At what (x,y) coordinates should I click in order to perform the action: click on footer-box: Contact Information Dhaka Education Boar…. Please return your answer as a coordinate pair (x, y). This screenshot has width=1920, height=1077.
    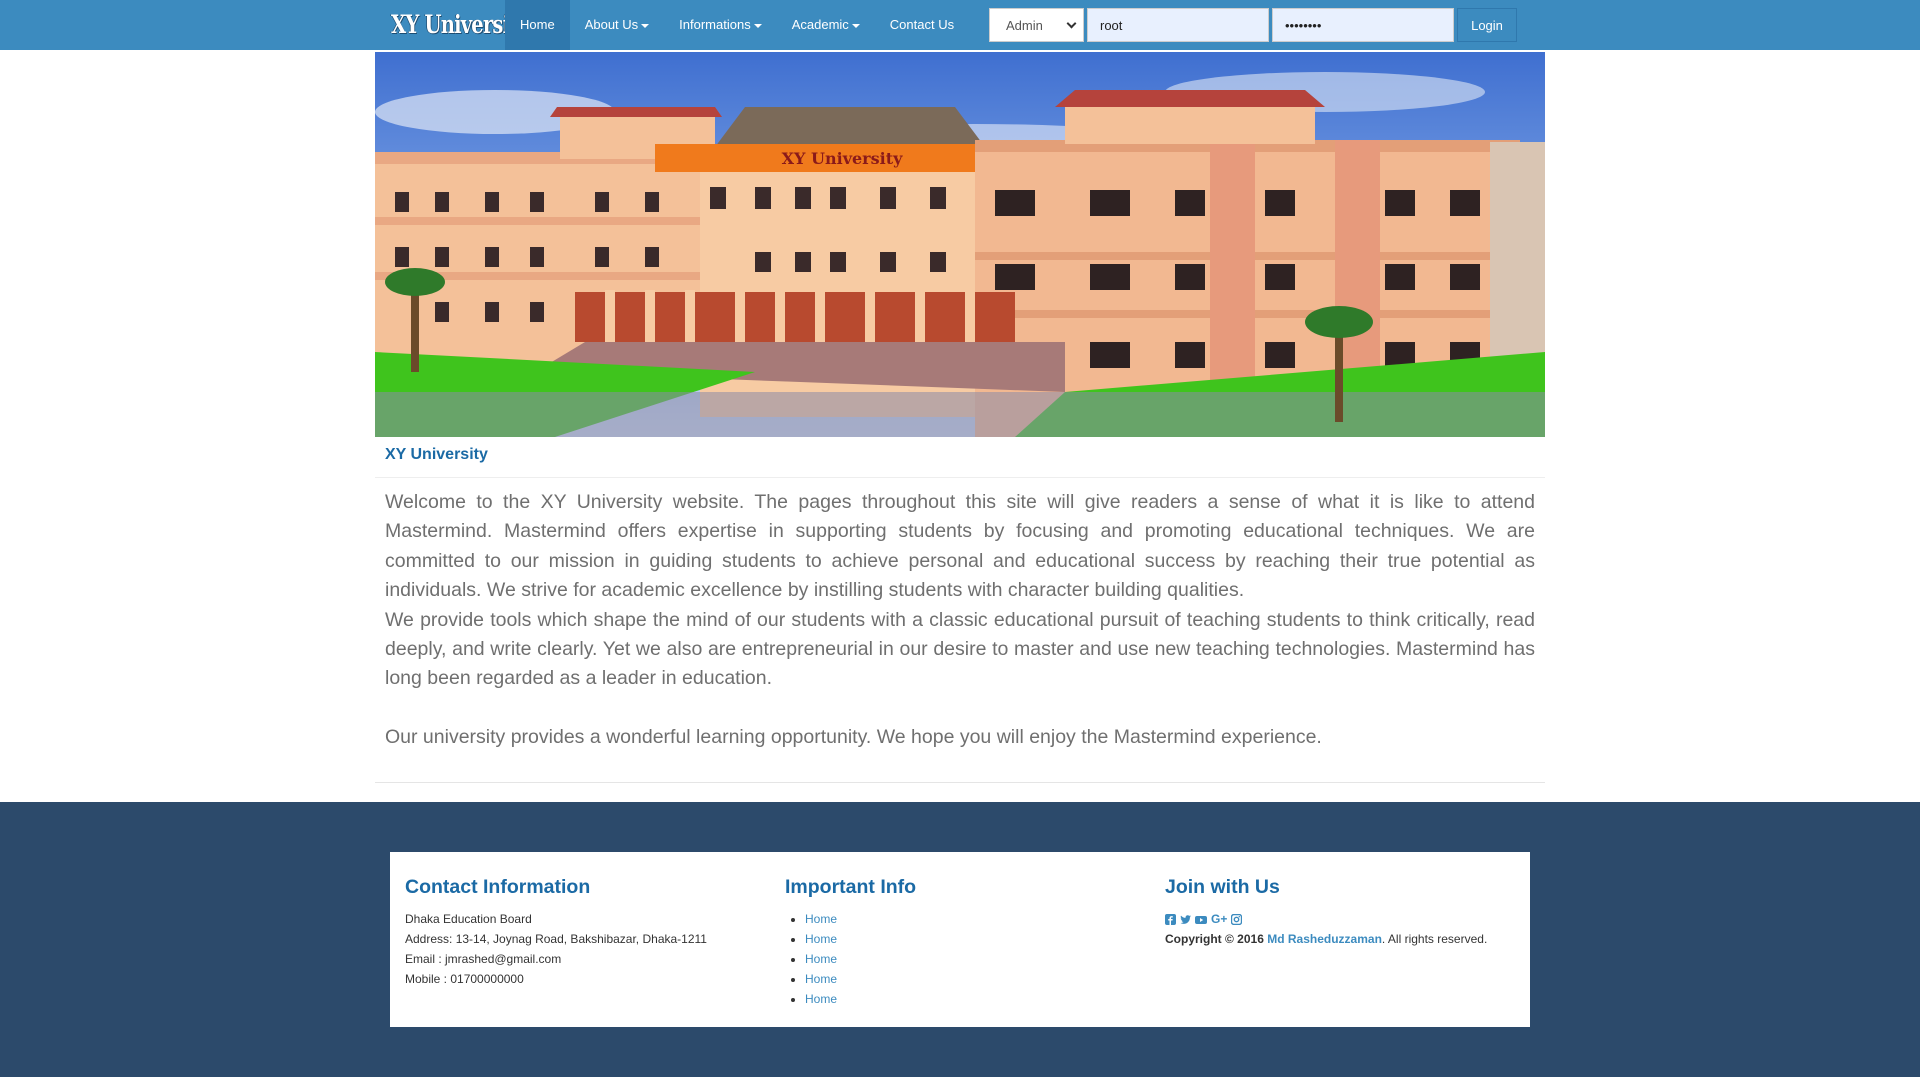
    Looking at the image, I should click on (960, 939).